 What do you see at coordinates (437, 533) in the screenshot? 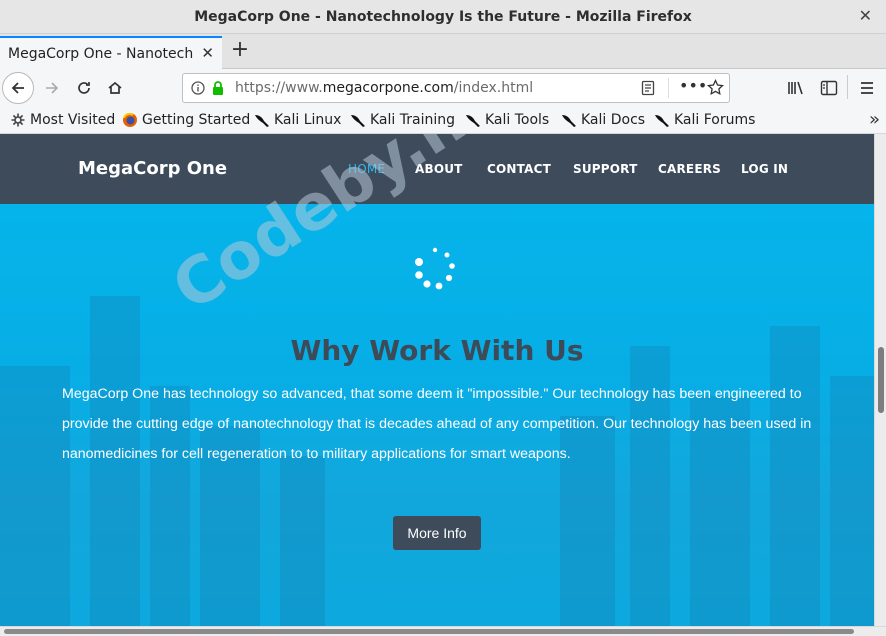
I see `more-info-button: More Info` at bounding box center [437, 533].